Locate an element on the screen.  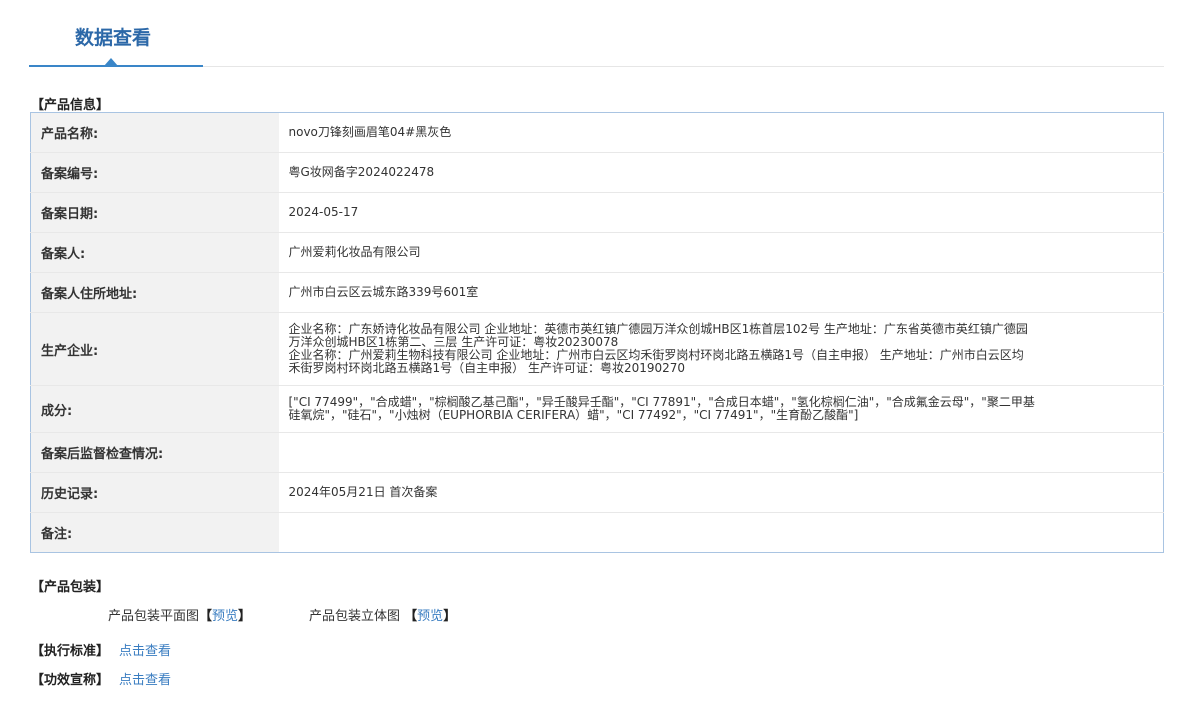
row-value: 粤G妆网备字2024022478 is located at coordinates (721, 172).